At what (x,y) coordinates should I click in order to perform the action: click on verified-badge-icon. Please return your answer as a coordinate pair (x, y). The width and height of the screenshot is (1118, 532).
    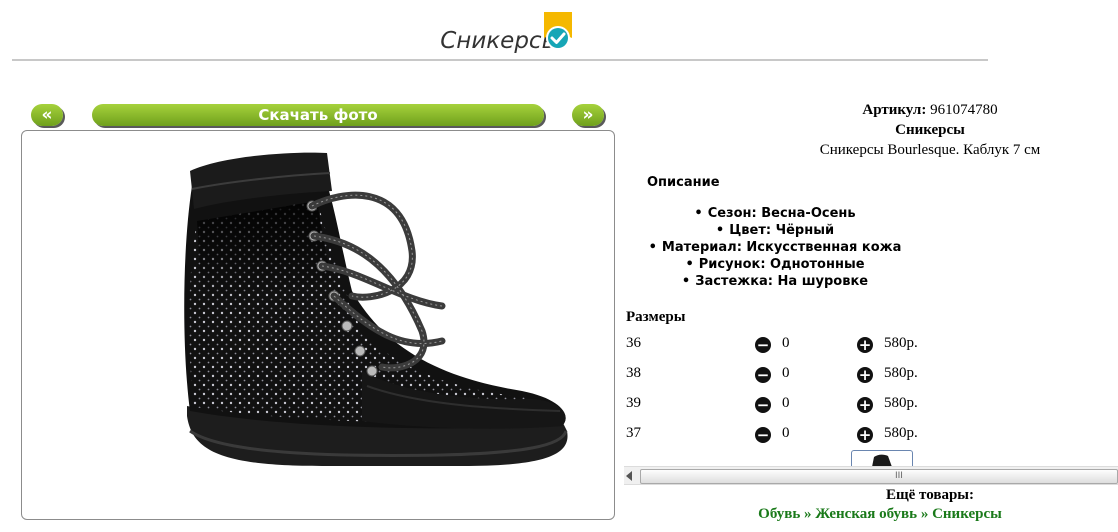
    Looking at the image, I should click on (558, 31).